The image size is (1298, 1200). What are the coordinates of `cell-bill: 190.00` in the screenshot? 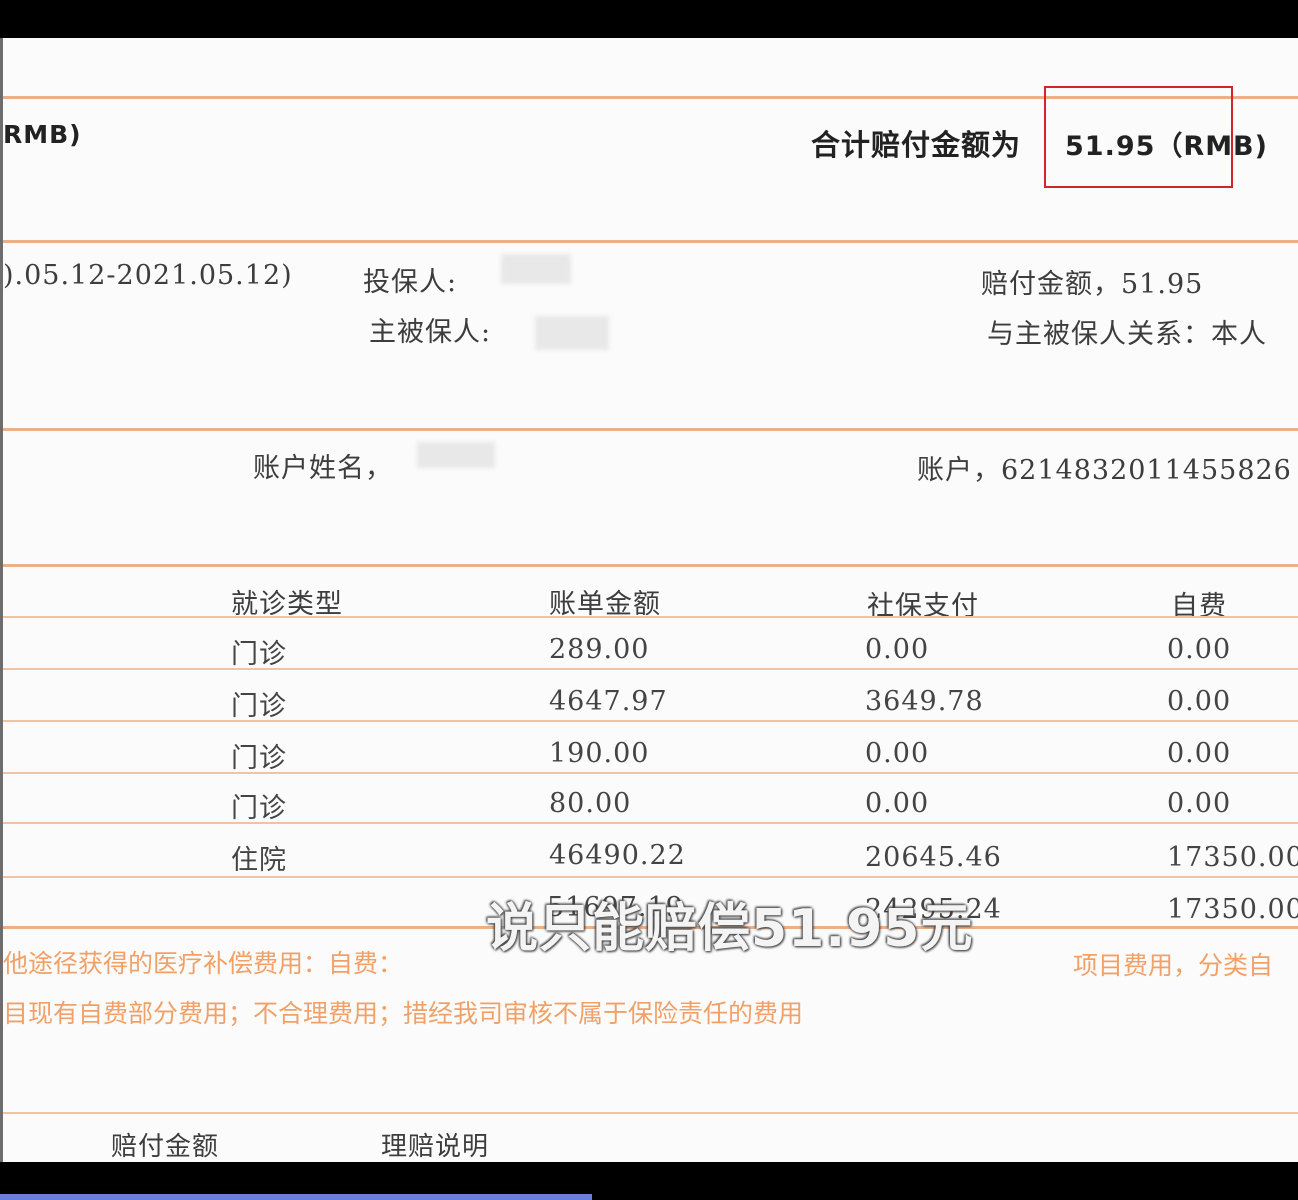 It's located at (599, 753).